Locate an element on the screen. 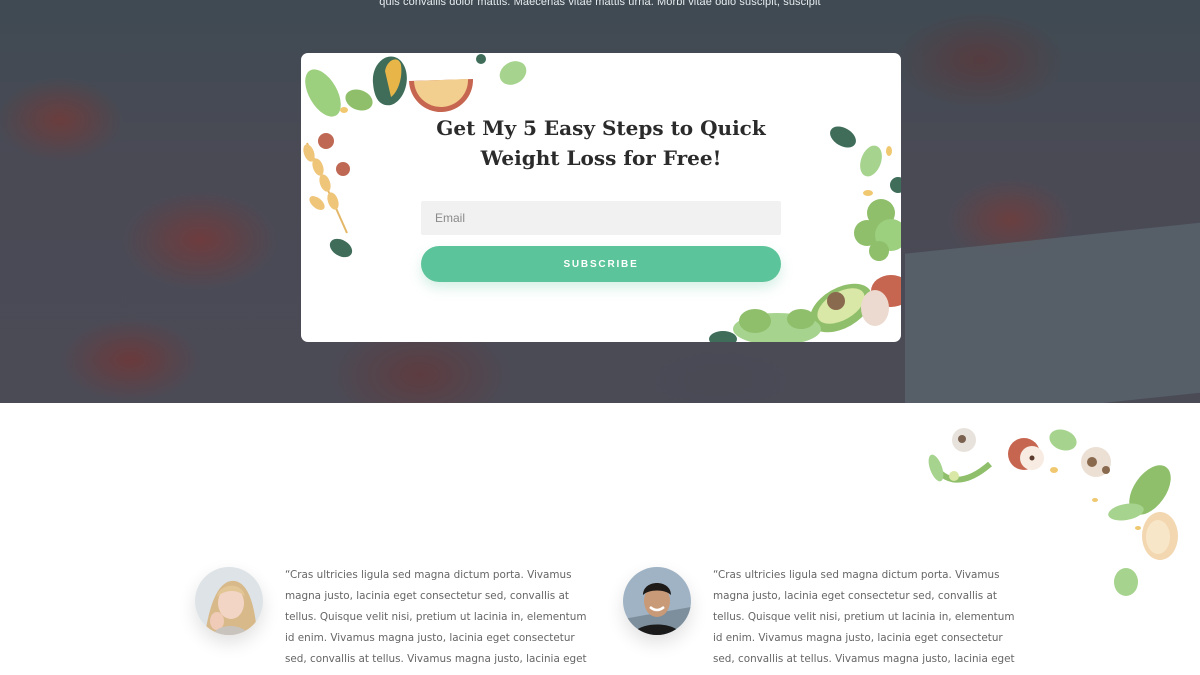 This screenshot has width=1200, height=675. email-input is located at coordinates (601, 218).